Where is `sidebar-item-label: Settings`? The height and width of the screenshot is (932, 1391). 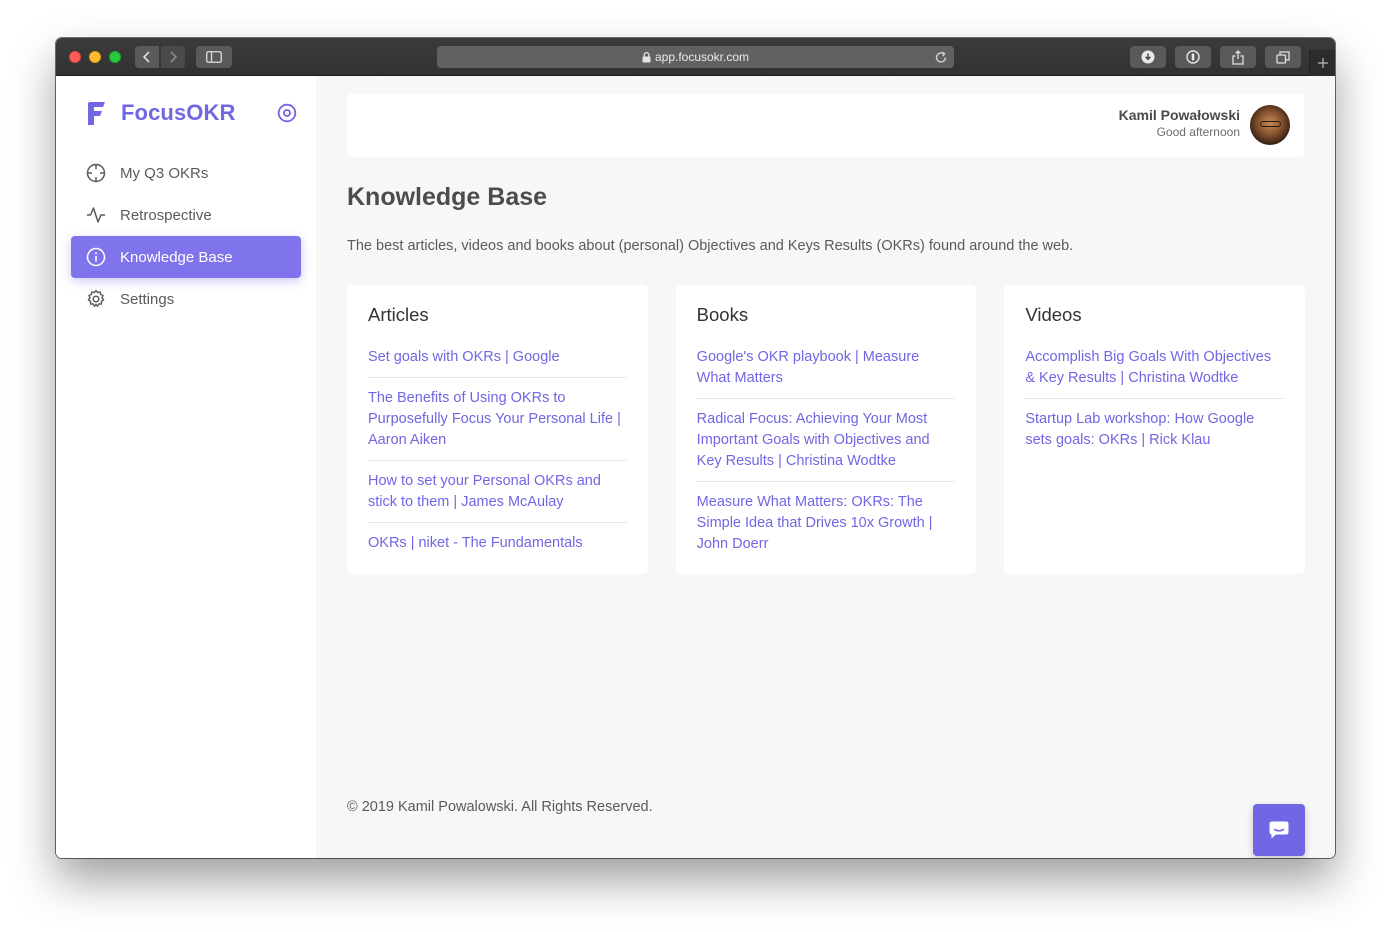 sidebar-item-label: Settings is located at coordinates (147, 299).